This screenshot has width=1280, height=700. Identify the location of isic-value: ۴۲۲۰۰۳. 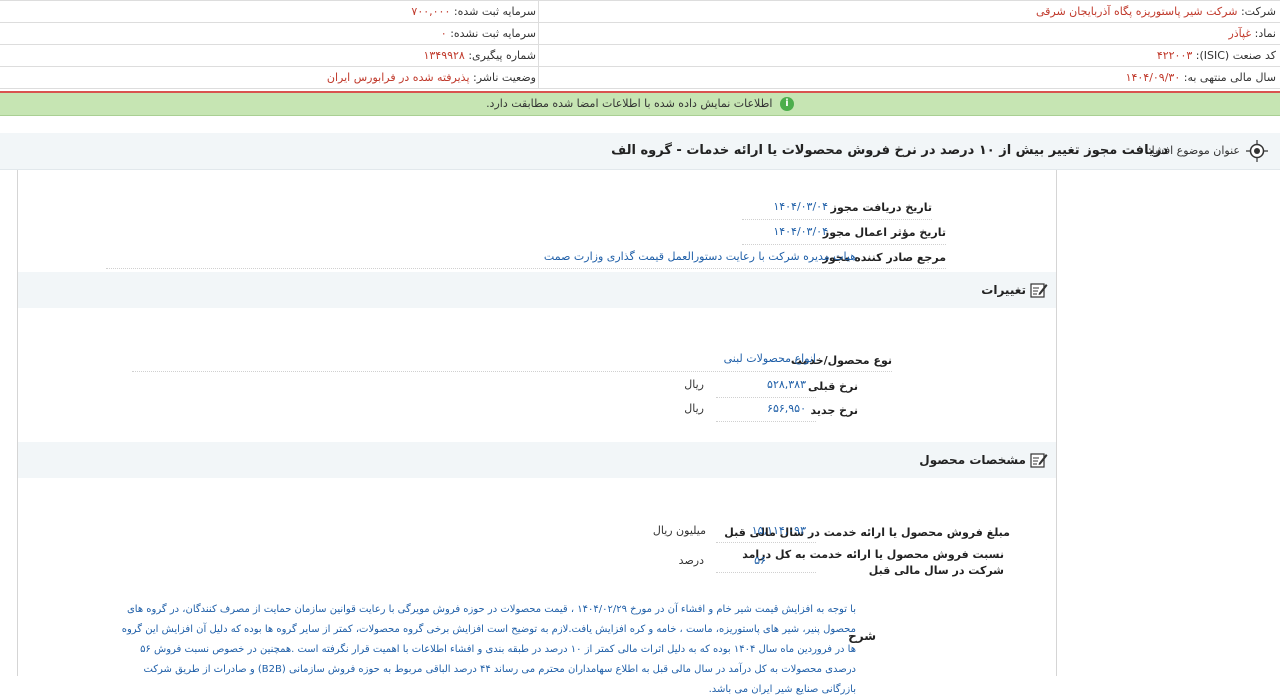
(1174, 55).